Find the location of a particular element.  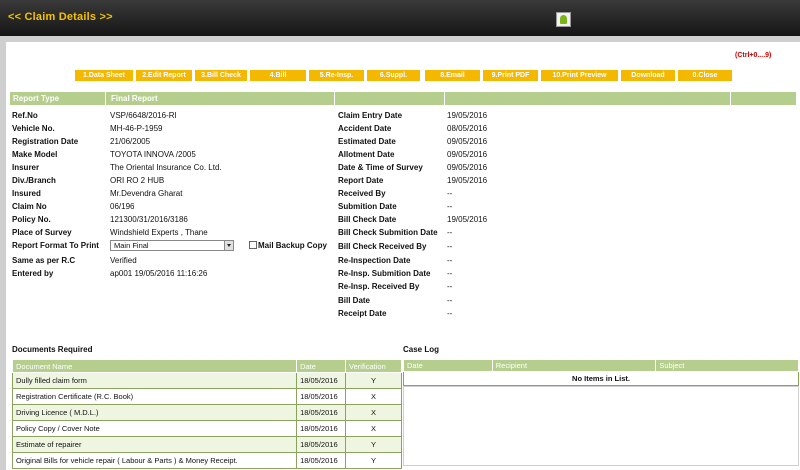

table-row: Driving Licence ( M.D.L.) 18/05/2016 X is located at coordinates (206, 412).